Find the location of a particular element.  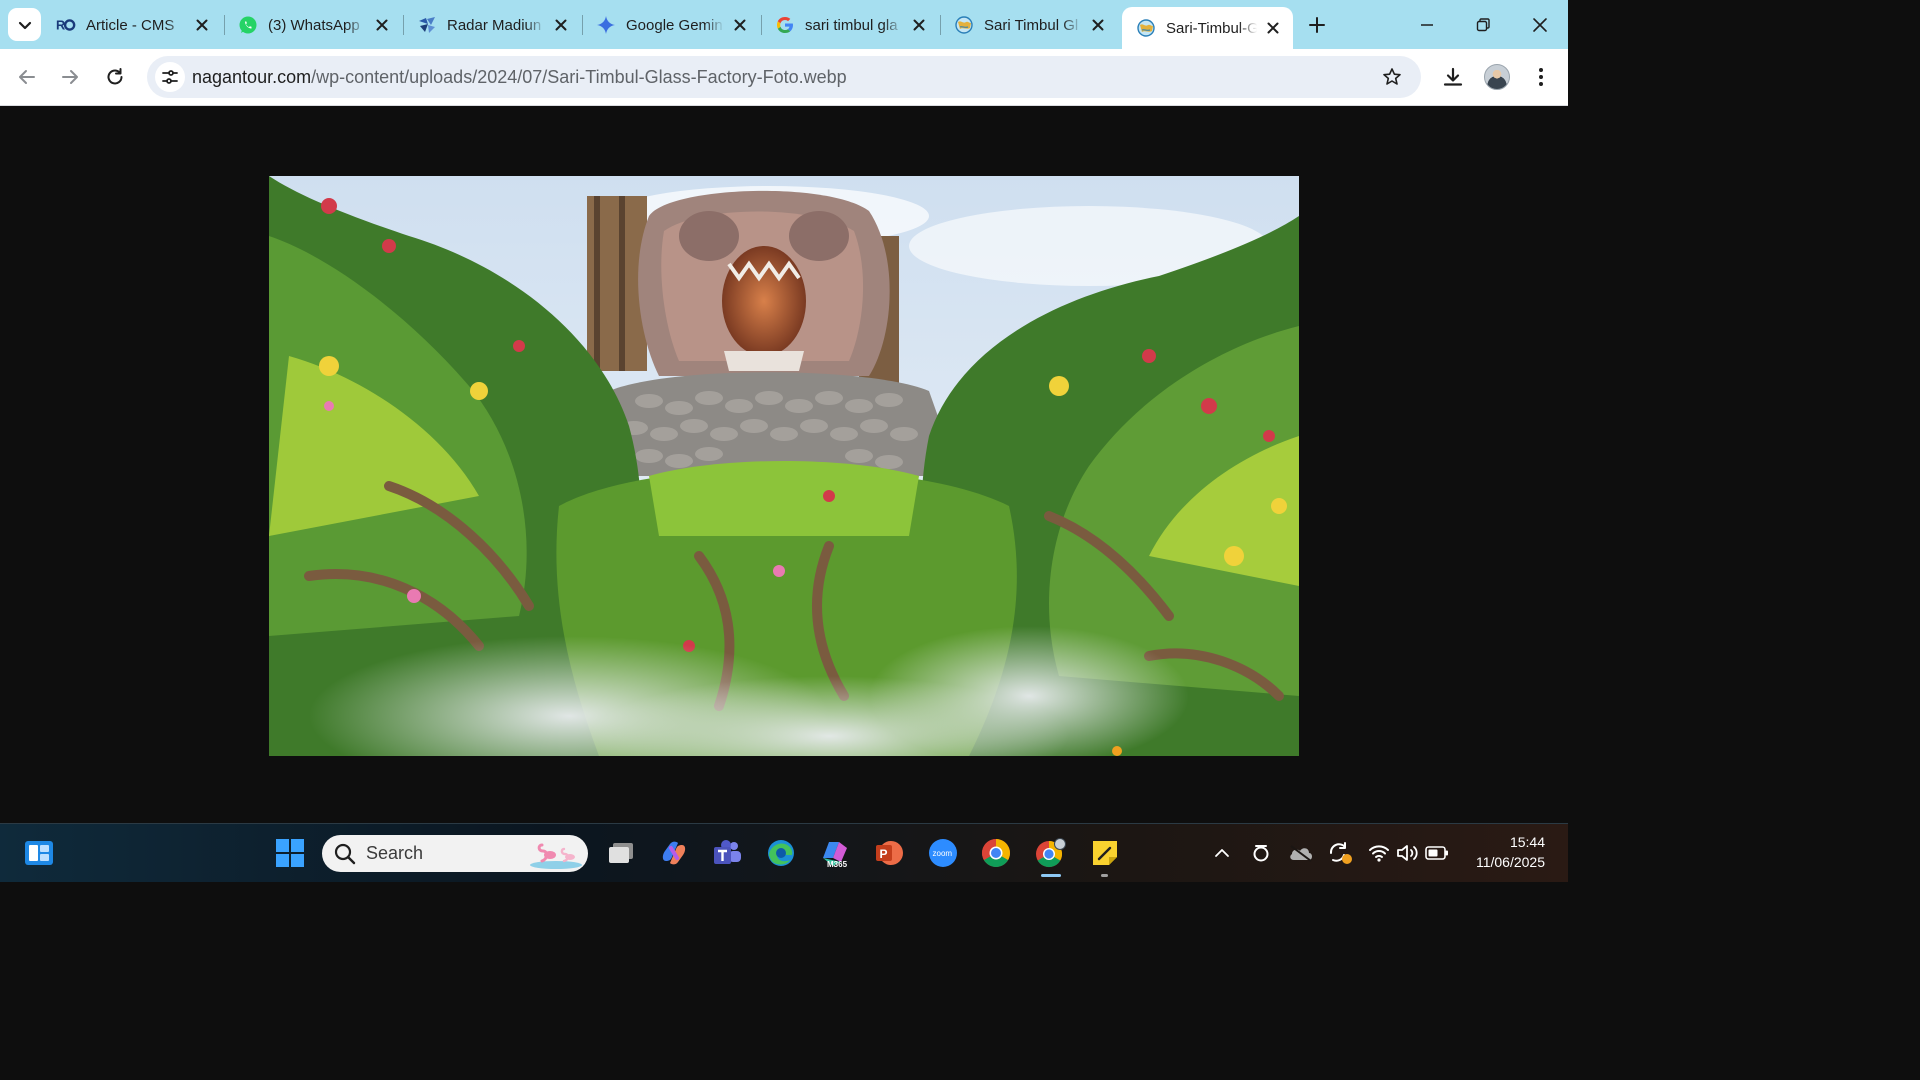

sync-icon is located at coordinates (1340, 853).